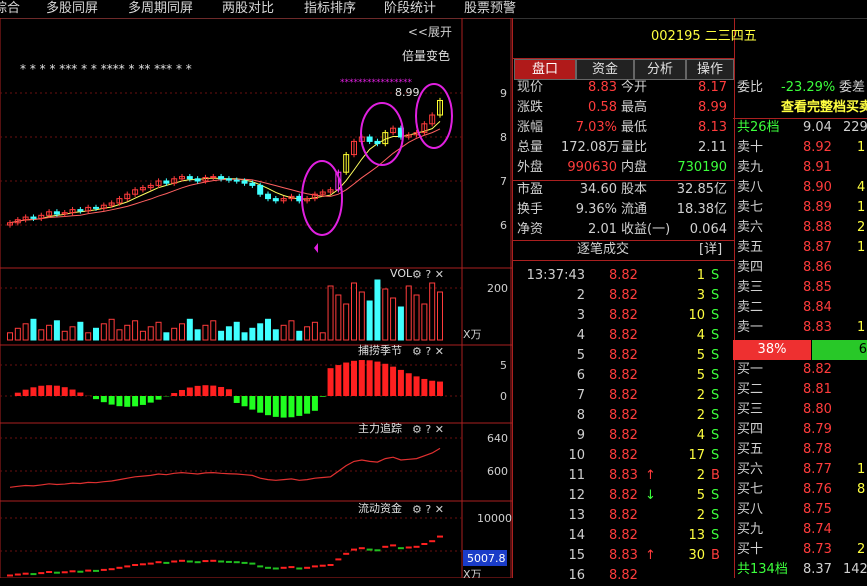 The width and height of the screenshot is (867, 586). Describe the element at coordinates (660, 69) in the screenshot. I see `tab-analysis: 分析` at that location.